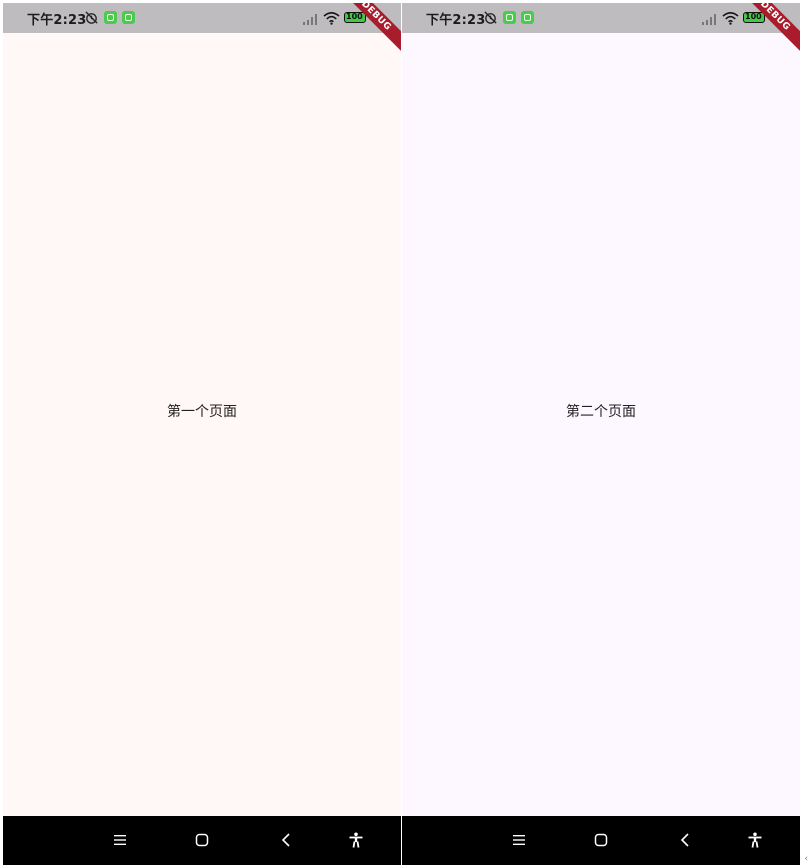  I want to click on page-title: 第一个页面, so click(202, 412).